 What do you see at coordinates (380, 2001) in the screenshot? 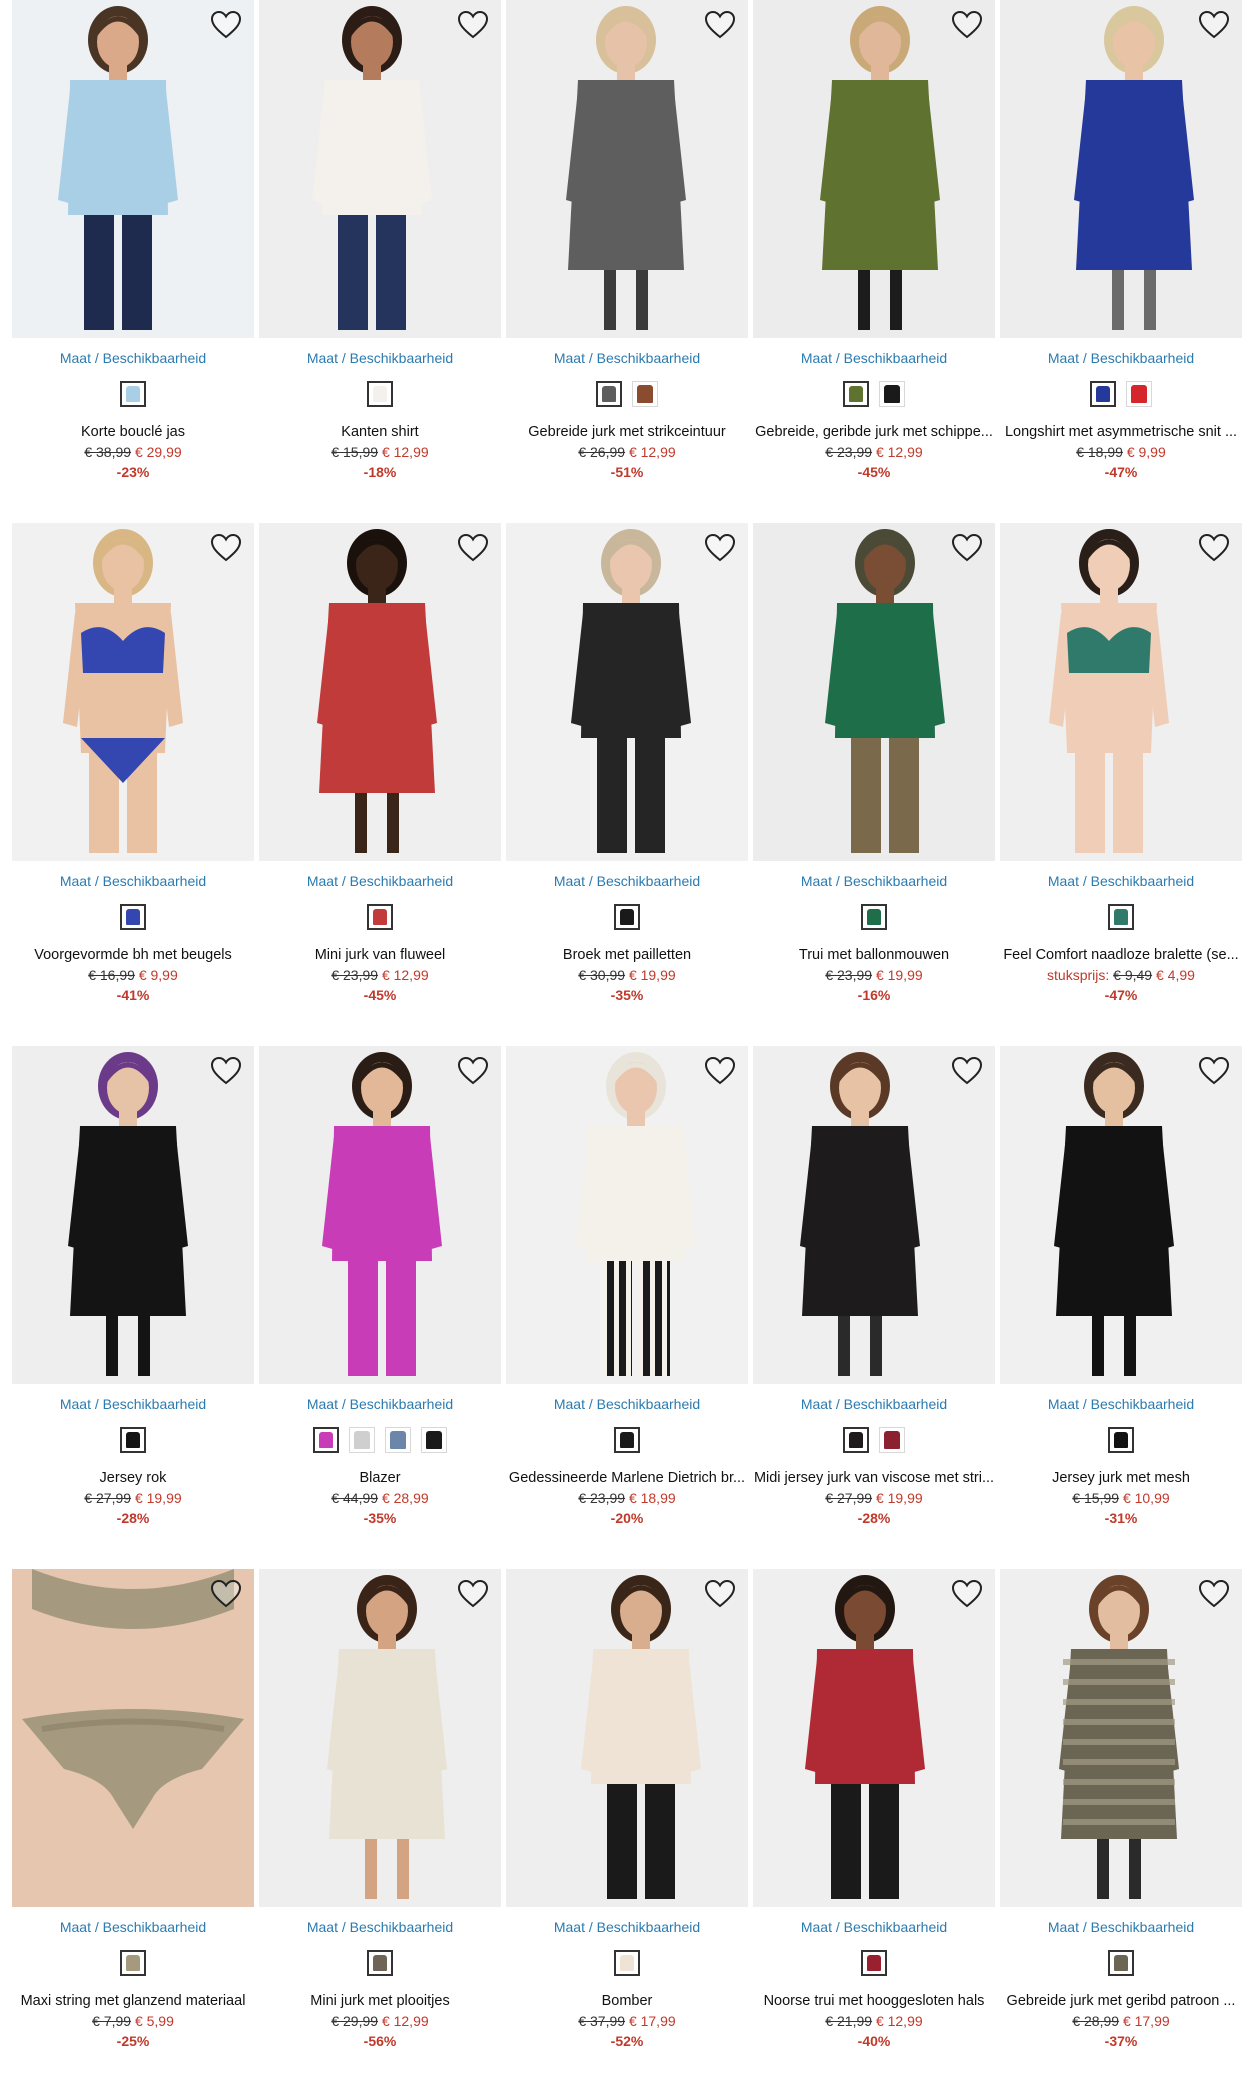
I see `product-name: Mini jurk met plooitjes` at bounding box center [380, 2001].